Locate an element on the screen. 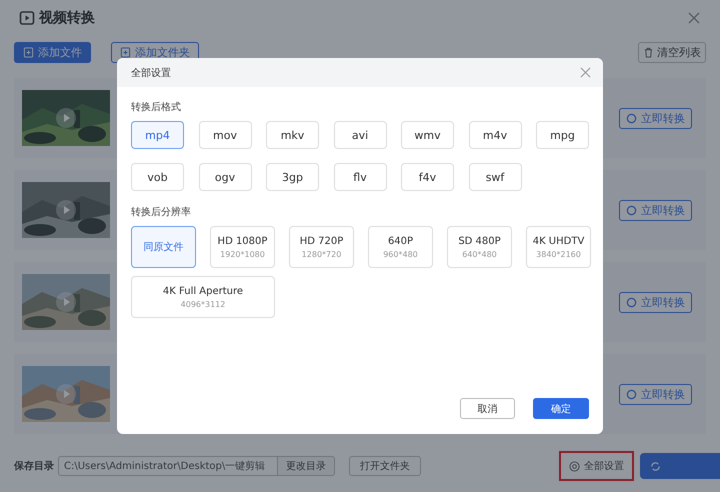 This screenshot has width=720, height=492. change-directory-button: 更改目录 is located at coordinates (306, 466).